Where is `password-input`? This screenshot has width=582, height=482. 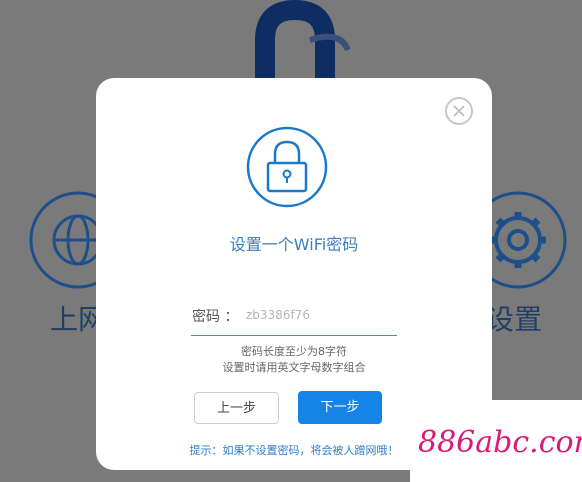
password-input is located at coordinates (320, 315).